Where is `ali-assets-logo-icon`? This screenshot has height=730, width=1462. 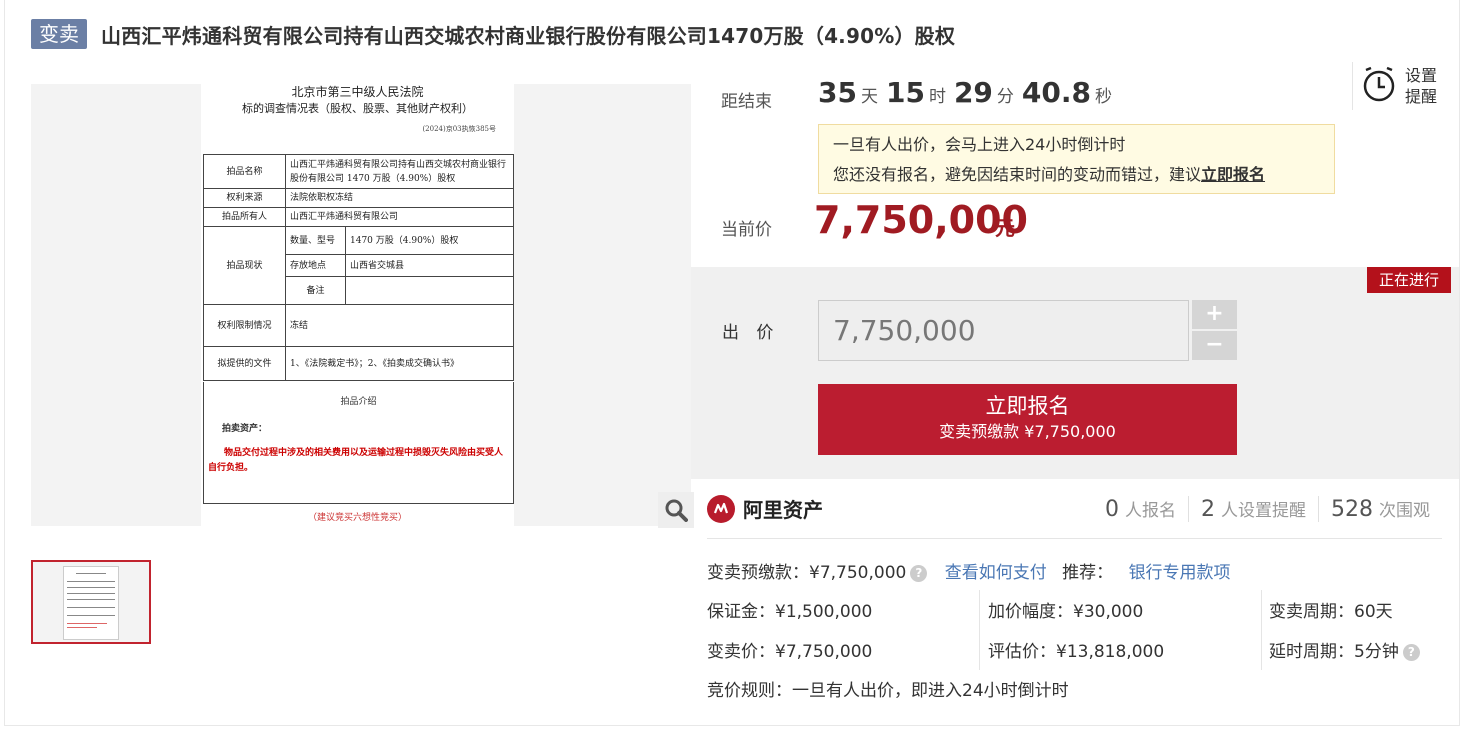
ali-assets-logo-icon is located at coordinates (721, 508).